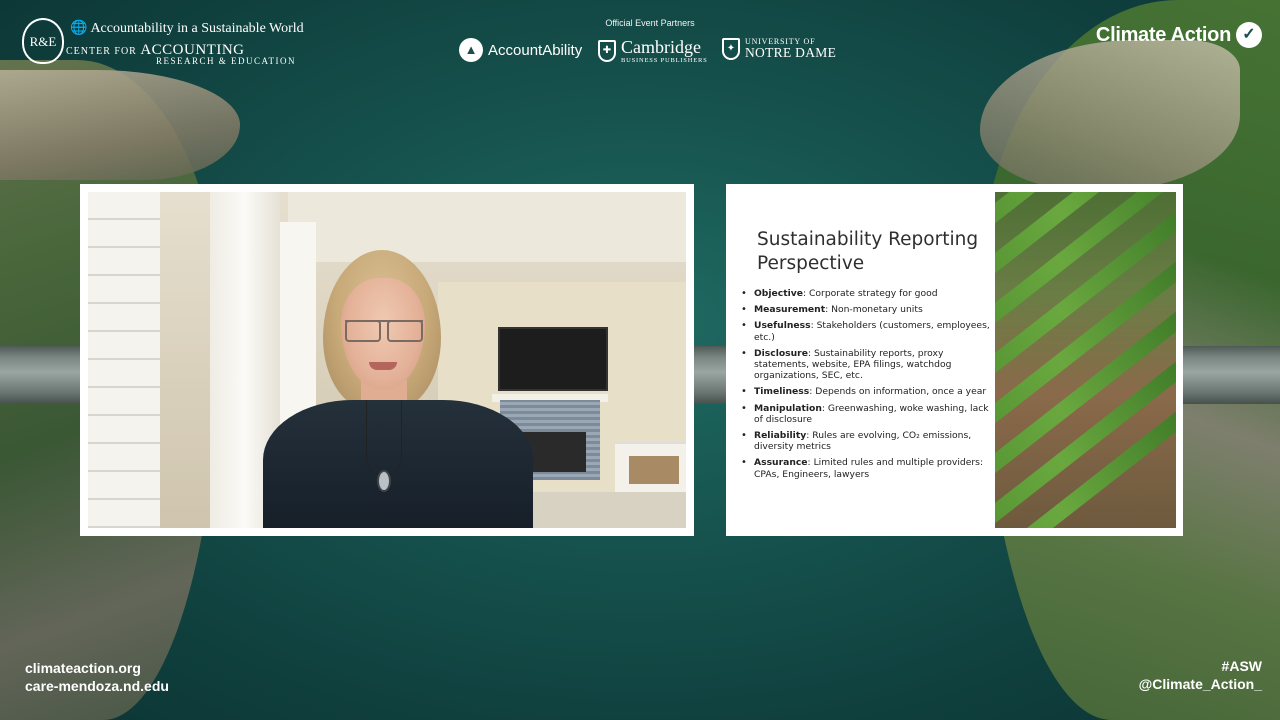 The width and height of the screenshot is (1280, 720). What do you see at coordinates (791, 53) in the screenshot?
I see `notre-dame-line2: NOTRE DAME` at bounding box center [791, 53].